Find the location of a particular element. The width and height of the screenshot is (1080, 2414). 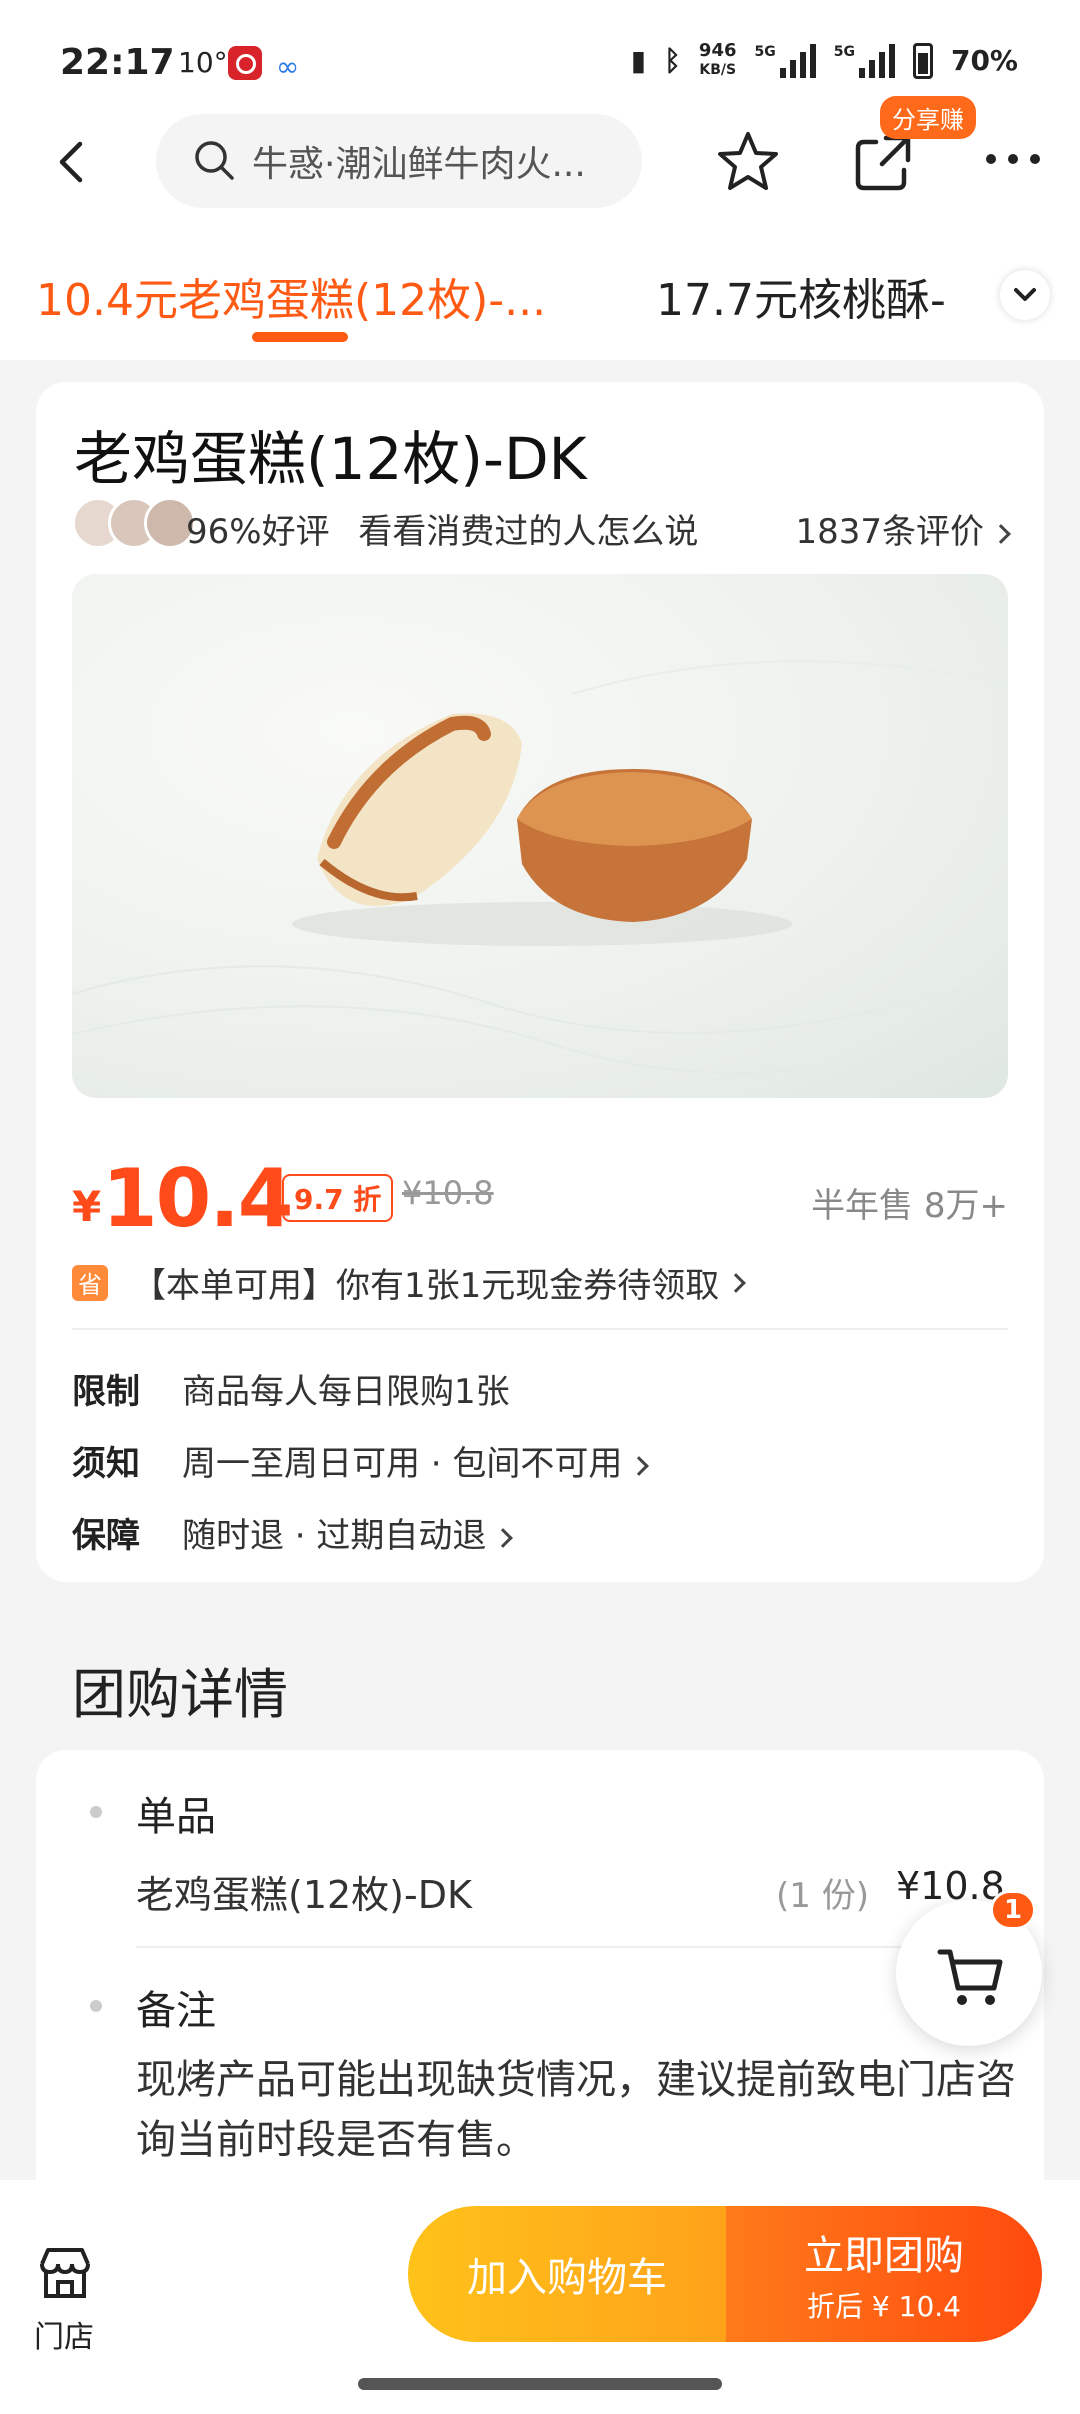

tabs-expand-button is located at coordinates (1025, 295).